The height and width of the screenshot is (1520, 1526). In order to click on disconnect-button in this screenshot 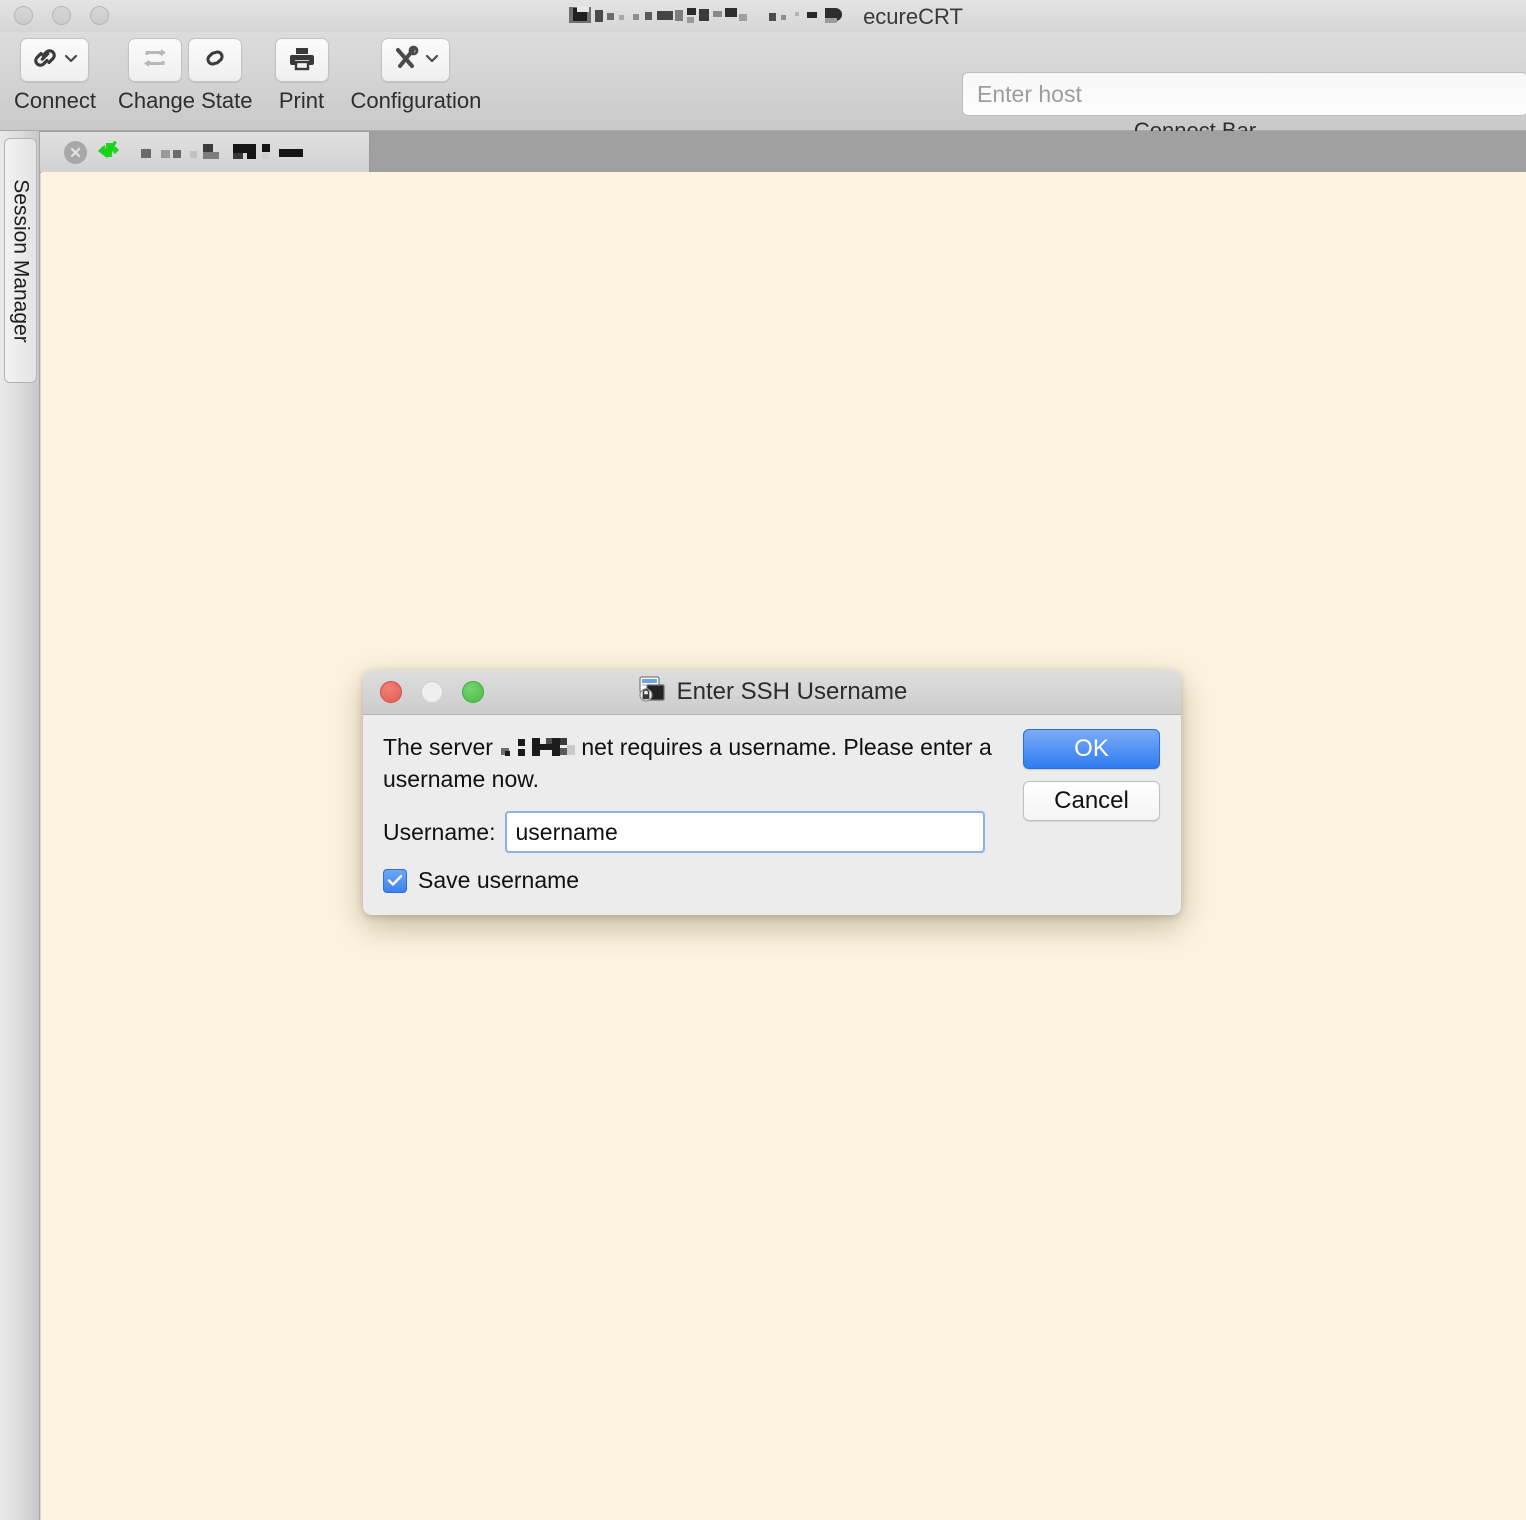, I will do `click(215, 60)`.